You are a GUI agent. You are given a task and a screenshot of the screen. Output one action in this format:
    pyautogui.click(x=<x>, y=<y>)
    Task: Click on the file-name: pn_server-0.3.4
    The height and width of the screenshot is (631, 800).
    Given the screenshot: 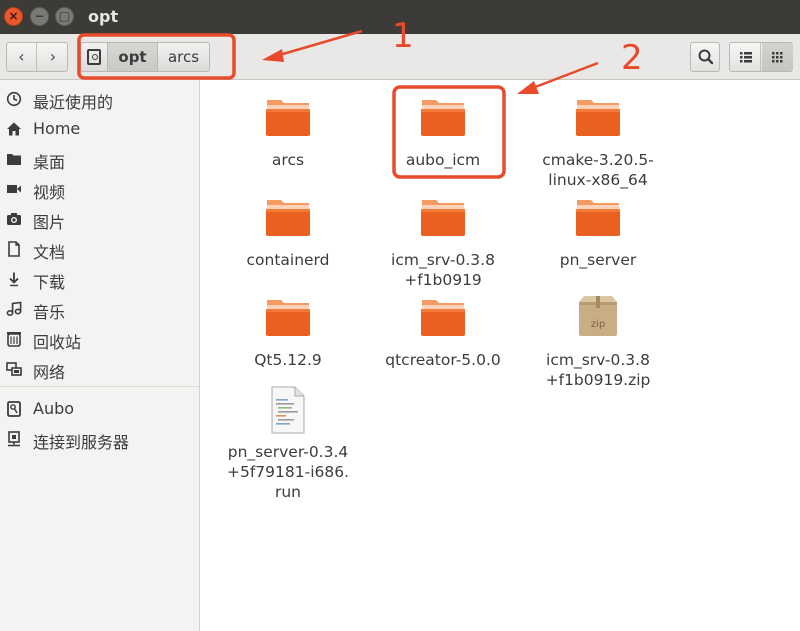 What is the action you would take?
    pyautogui.click(x=288, y=452)
    